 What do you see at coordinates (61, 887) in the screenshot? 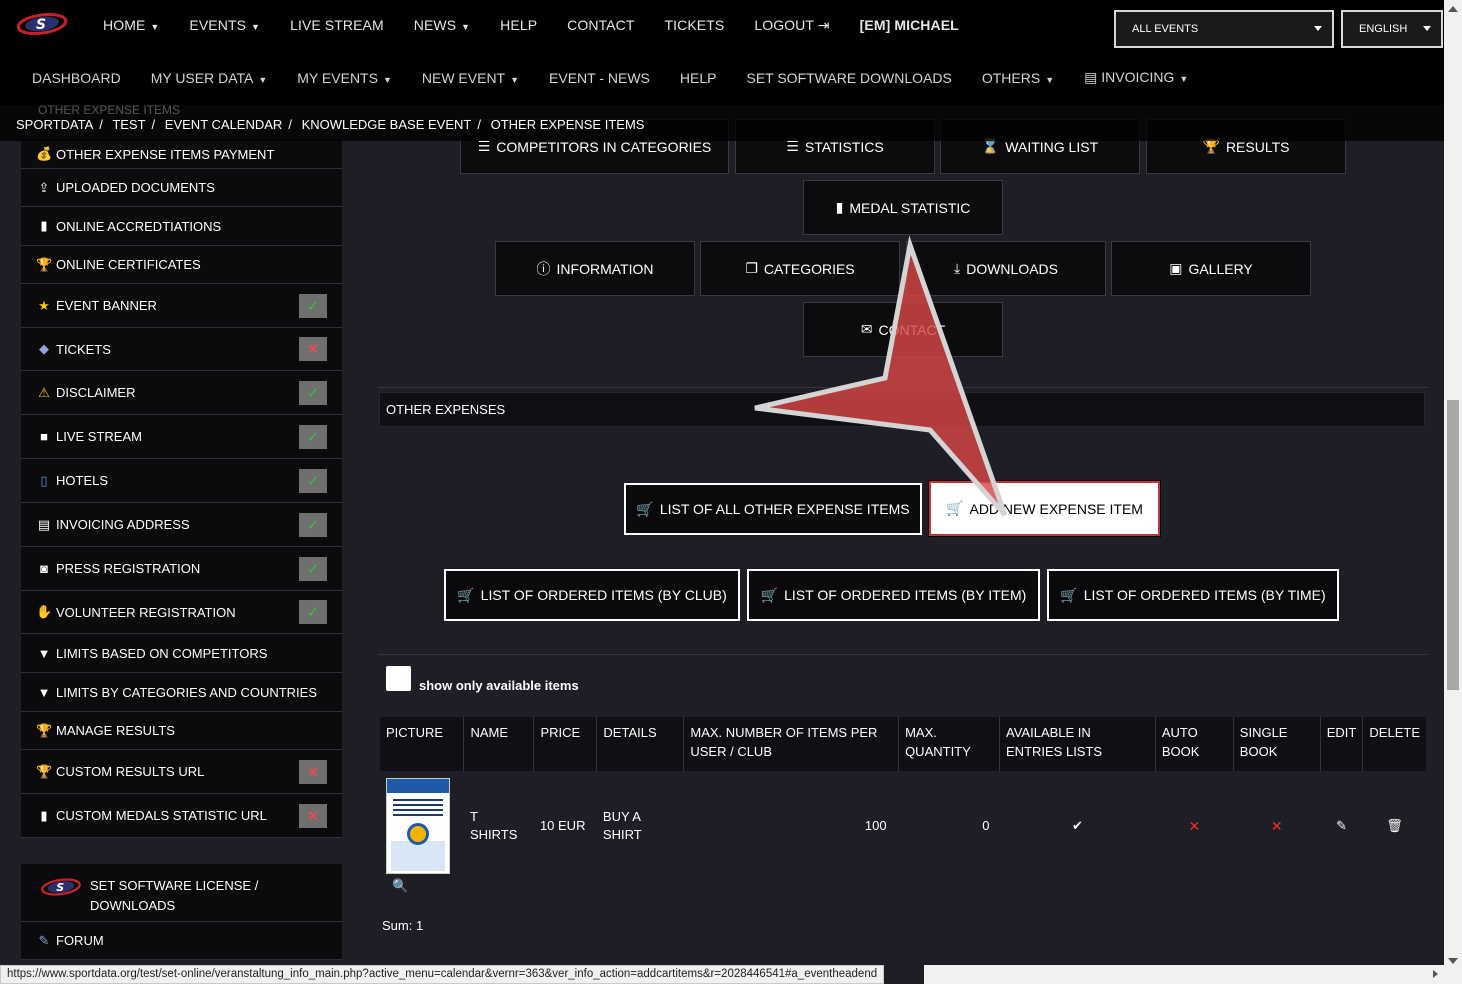
I see `sportdata-logo-icon: S` at bounding box center [61, 887].